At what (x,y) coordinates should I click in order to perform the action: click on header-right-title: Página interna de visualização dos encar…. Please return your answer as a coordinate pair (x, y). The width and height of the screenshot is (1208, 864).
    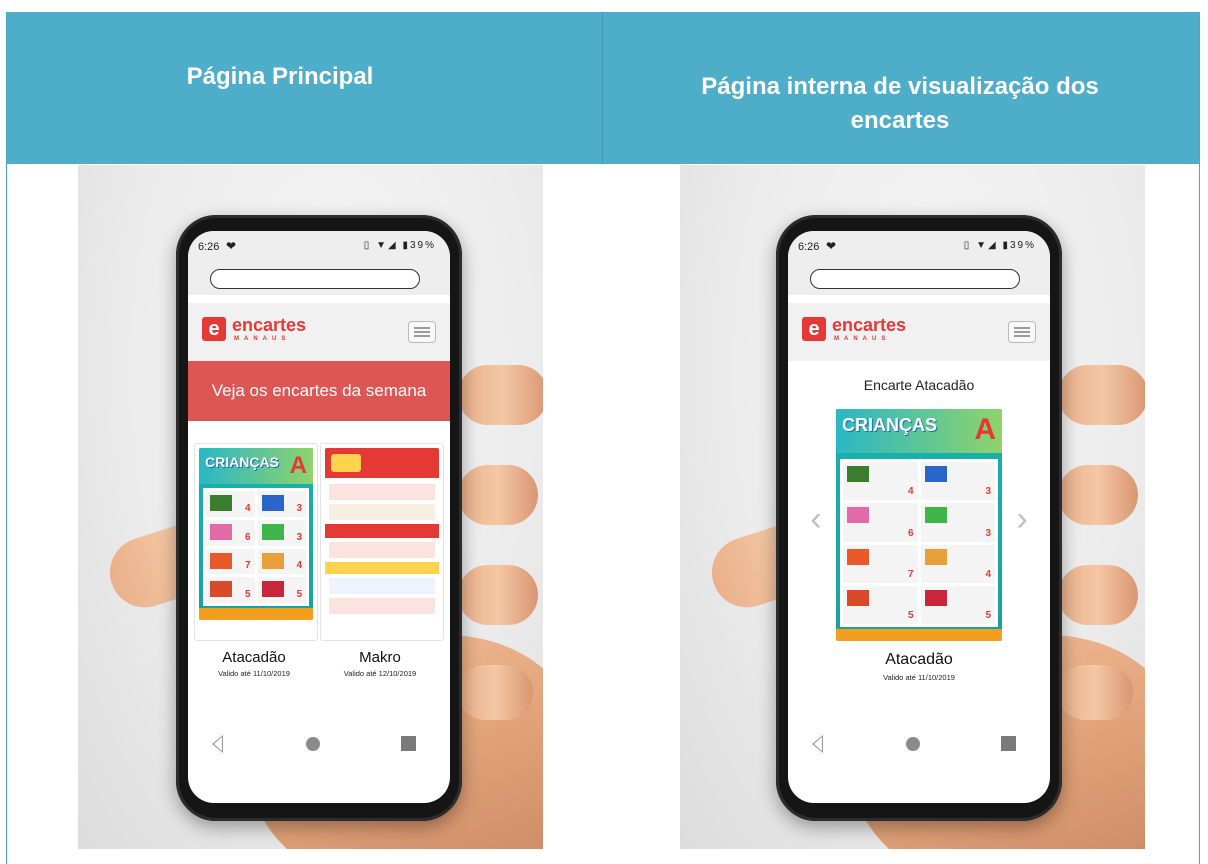
    Looking at the image, I should click on (900, 103).